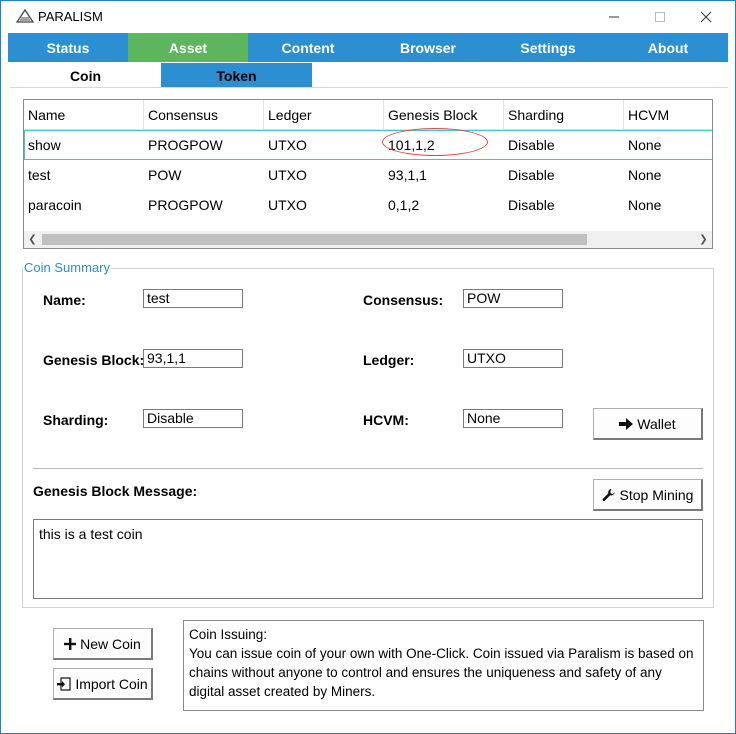 Image resolution: width=736 pixels, height=734 pixels. I want to click on tab-asset: Asset, so click(188, 47).